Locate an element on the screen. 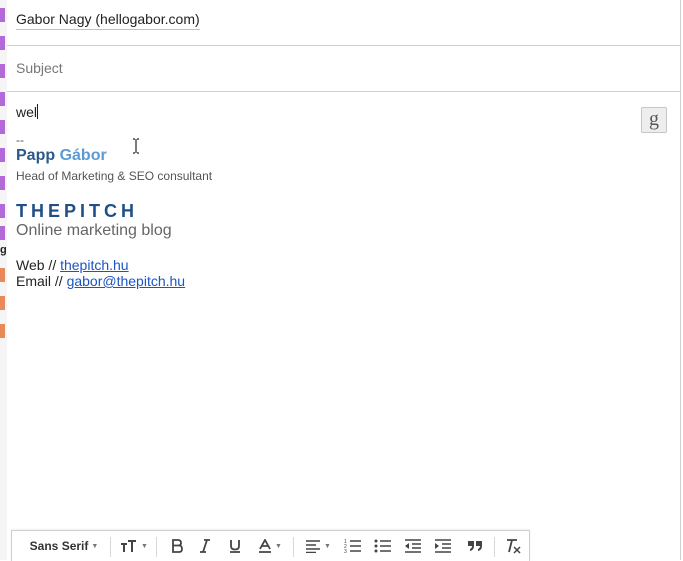 The height and width of the screenshot is (561, 683). indent-less-button is located at coordinates (413, 546).